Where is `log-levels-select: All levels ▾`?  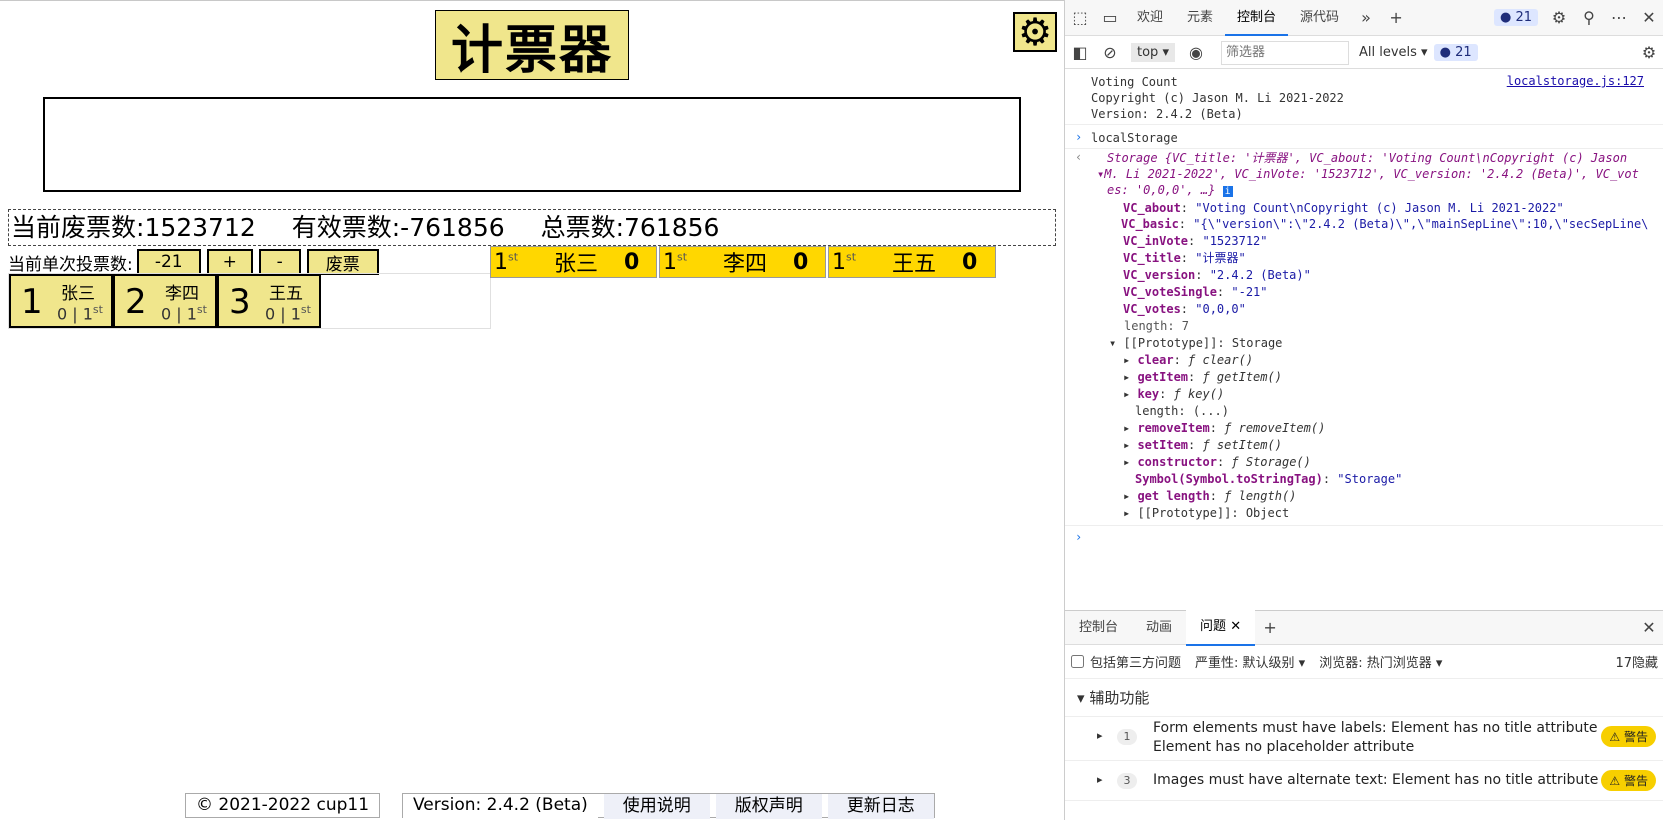
log-levels-select: All levels ▾ is located at coordinates (1393, 52).